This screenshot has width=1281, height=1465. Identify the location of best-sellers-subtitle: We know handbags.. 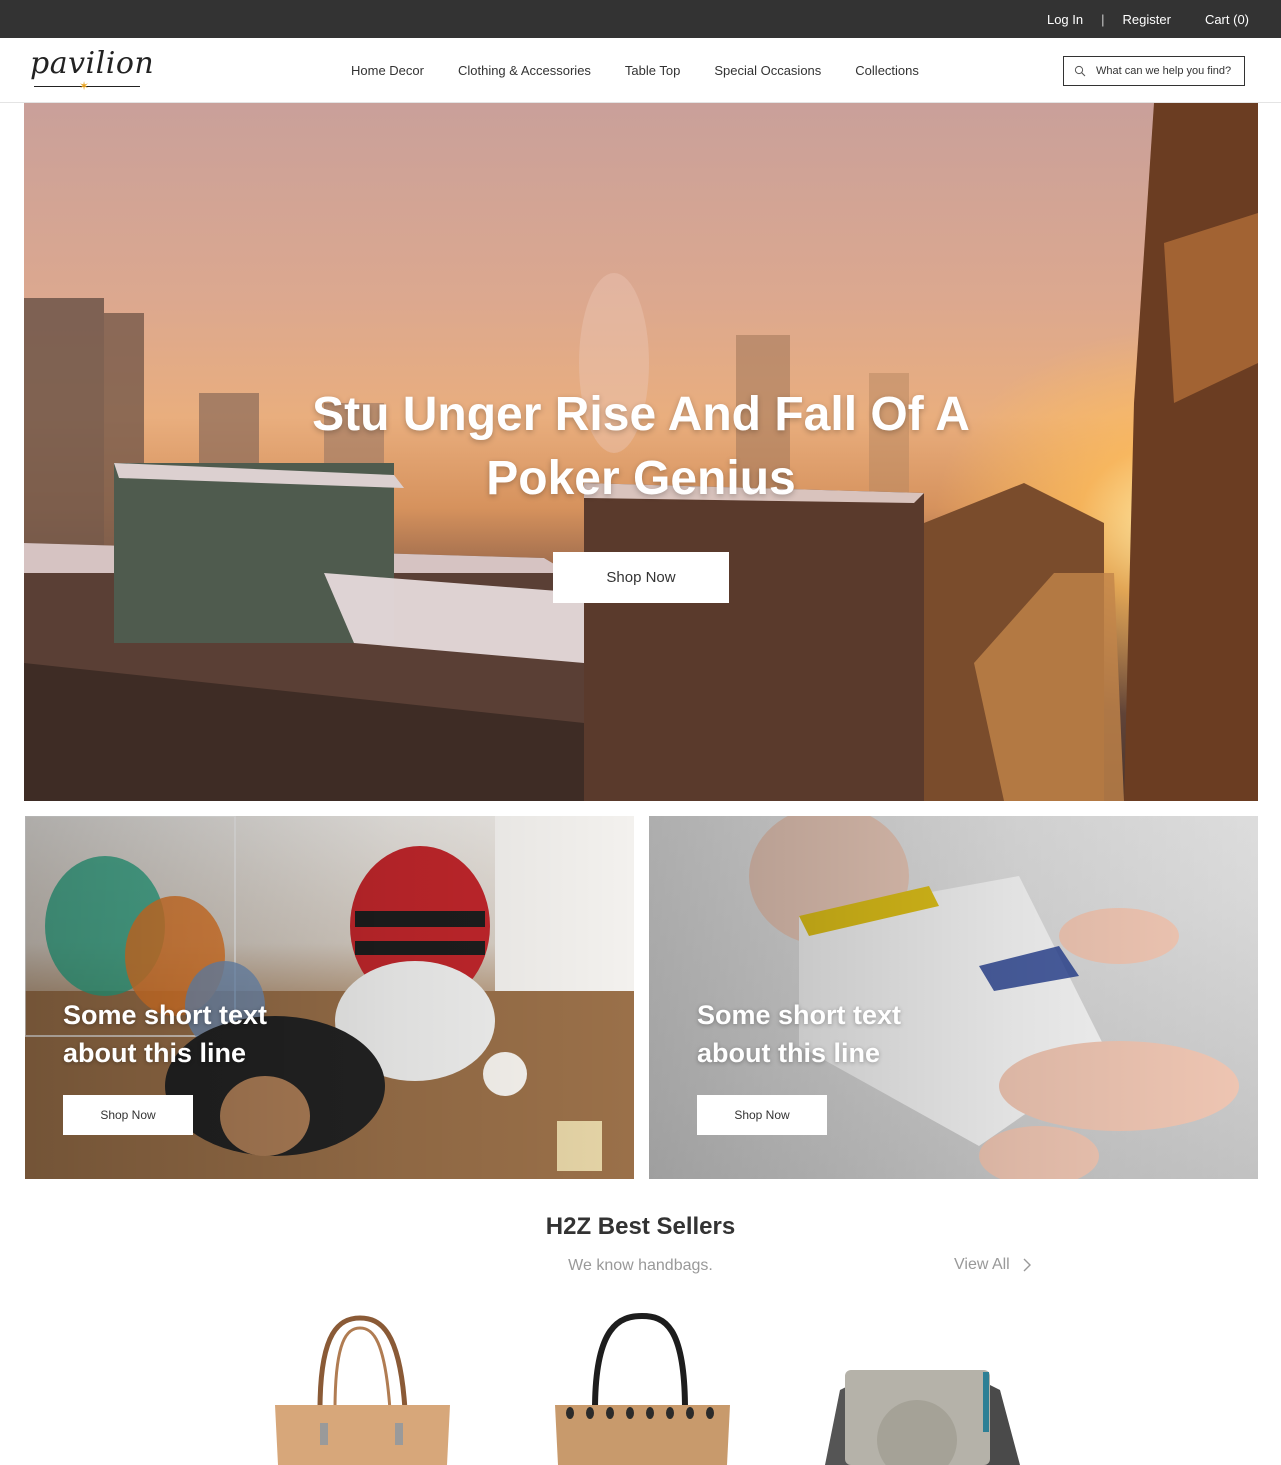
(640, 1265).